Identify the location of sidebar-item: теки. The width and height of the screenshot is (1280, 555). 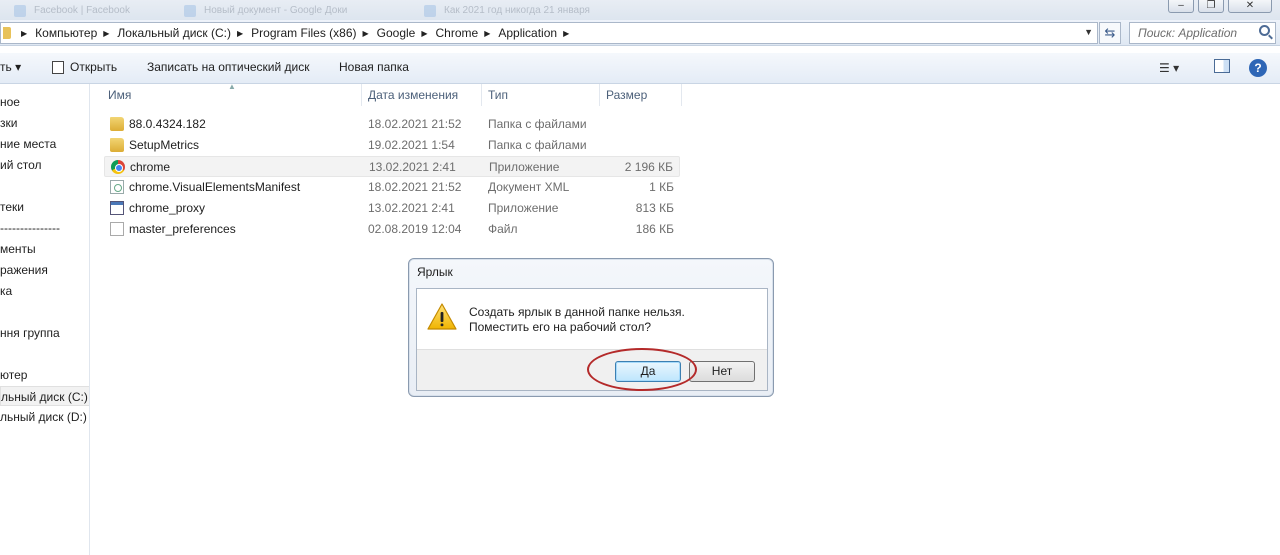
(12, 207).